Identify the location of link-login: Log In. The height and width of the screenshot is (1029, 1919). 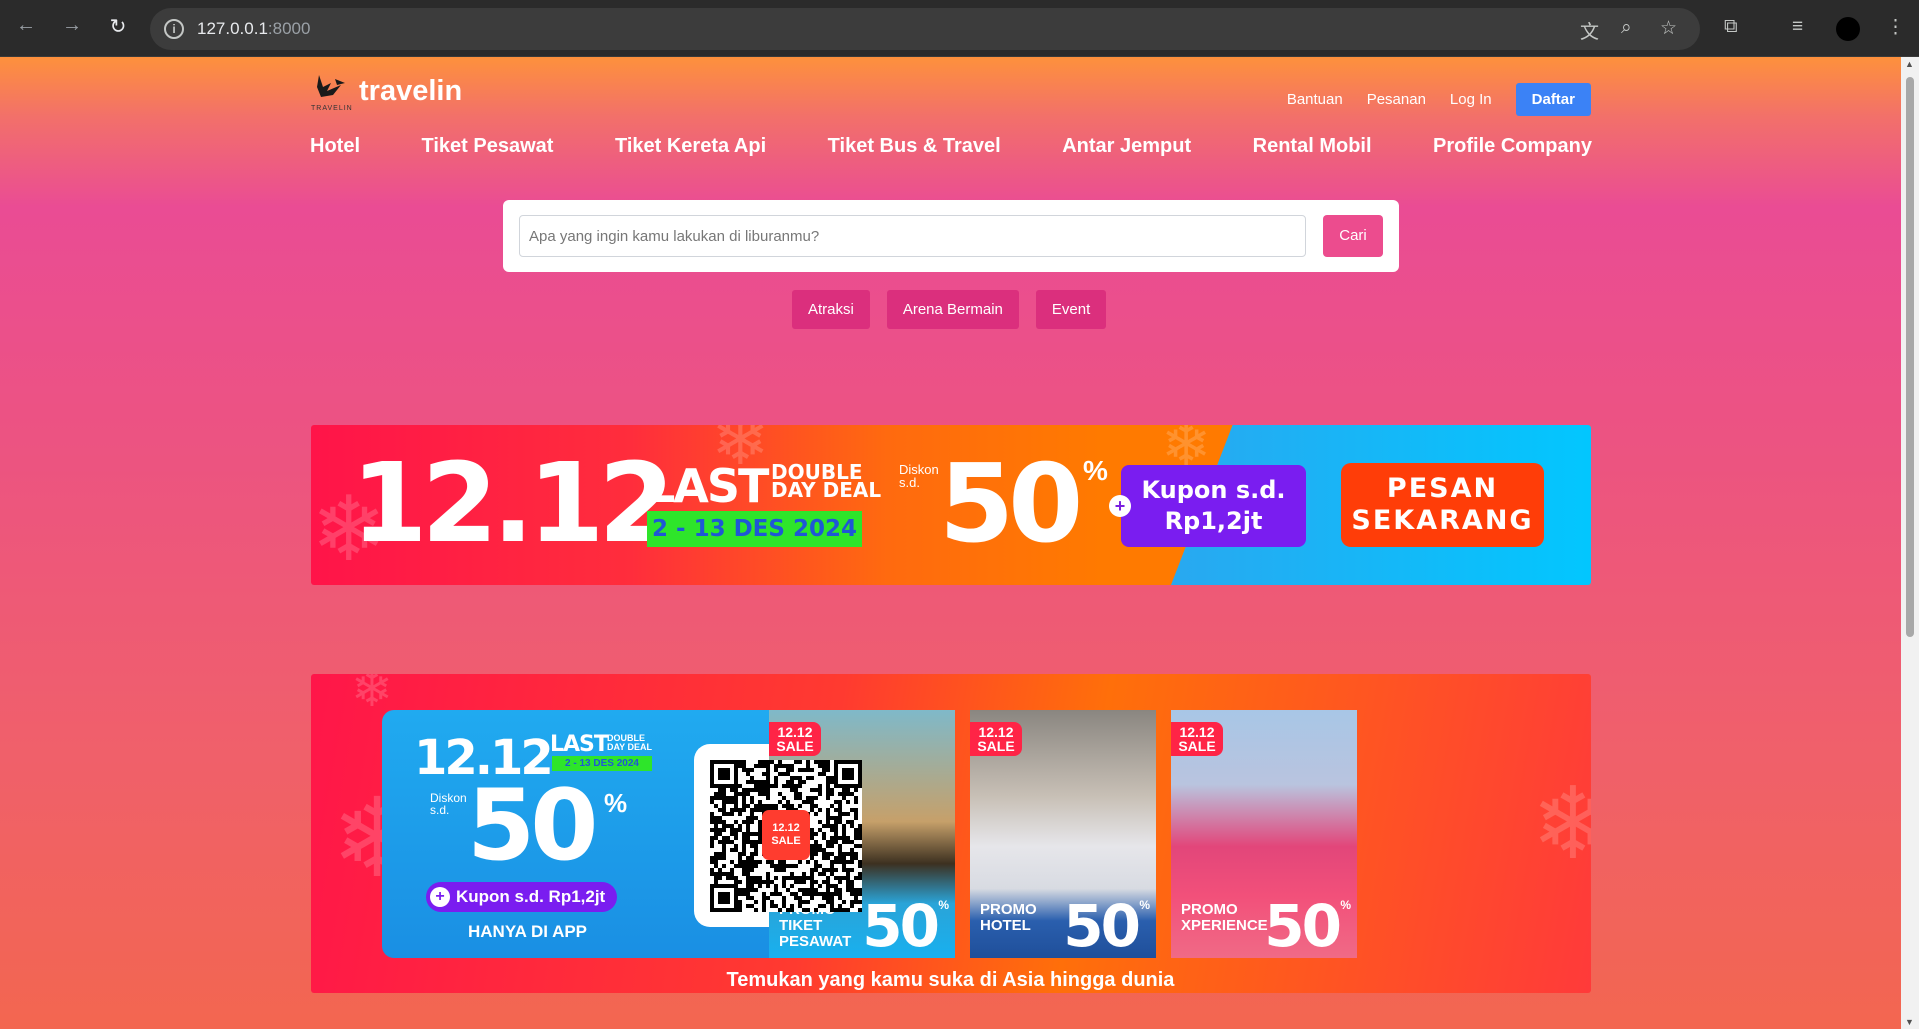
(1471, 99).